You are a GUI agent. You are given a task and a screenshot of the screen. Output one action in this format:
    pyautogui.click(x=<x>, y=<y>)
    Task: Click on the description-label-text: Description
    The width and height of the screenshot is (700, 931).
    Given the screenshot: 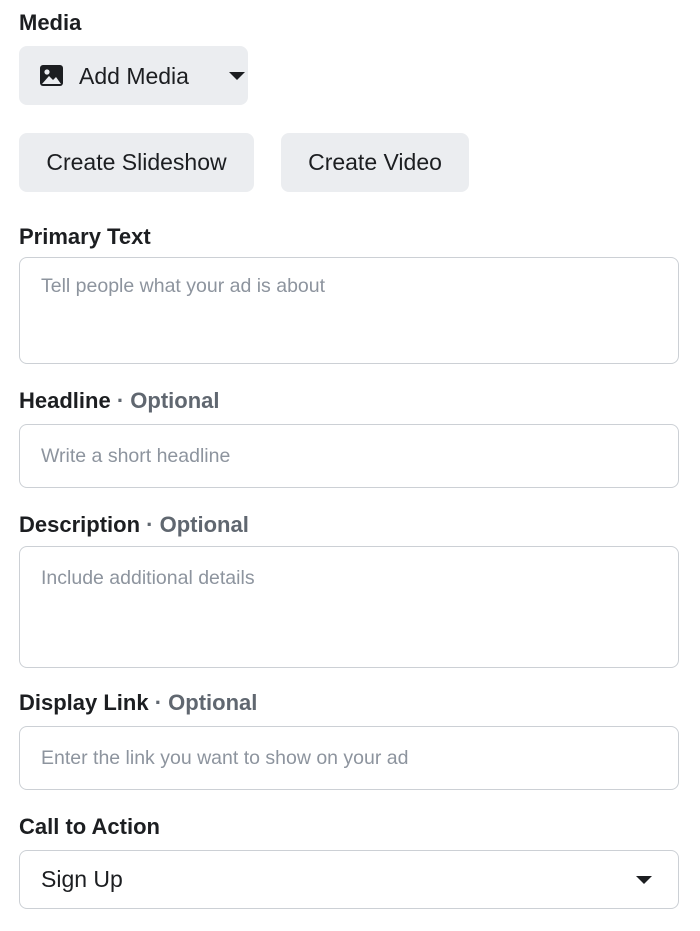 What is the action you would take?
    pyautogui.click(x=80, y=524)
    